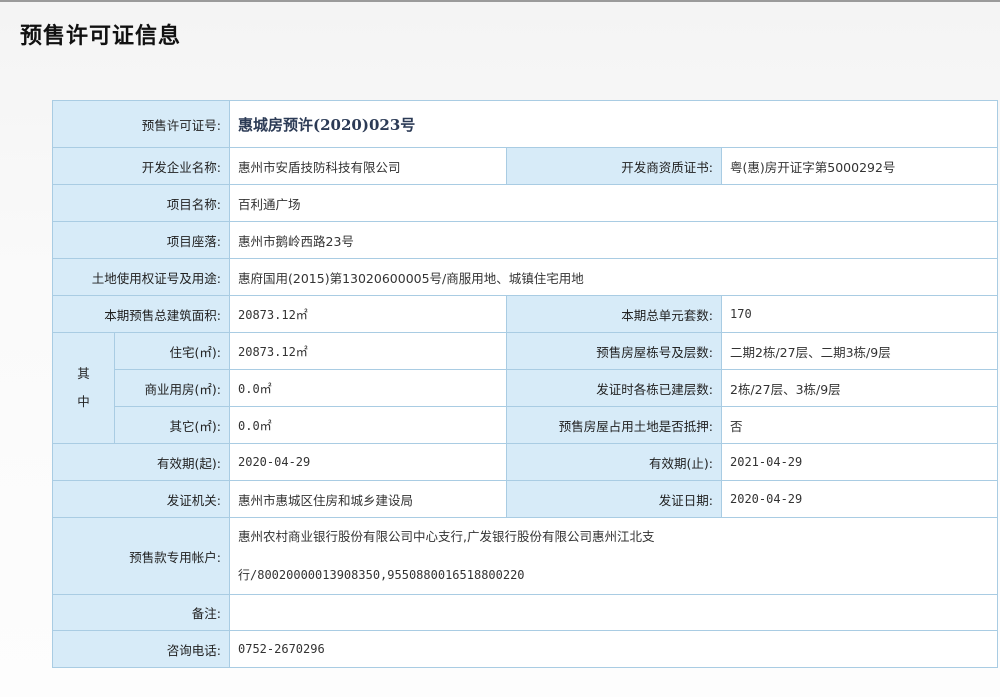 This screenshot has height=697, width=1000. I want to click on permit-value: 惠城房预许(2020)023号, so click(613, 124).